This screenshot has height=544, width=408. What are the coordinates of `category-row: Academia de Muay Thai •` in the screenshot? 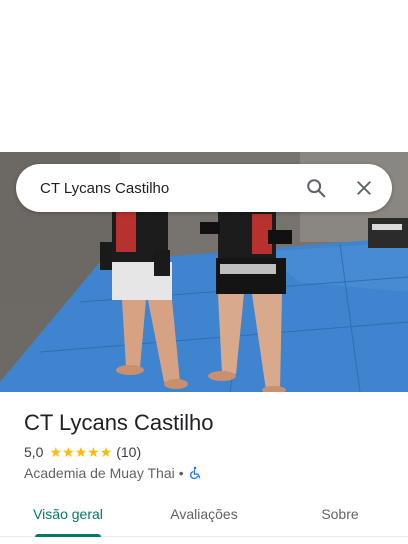 It's located at (113, 473).